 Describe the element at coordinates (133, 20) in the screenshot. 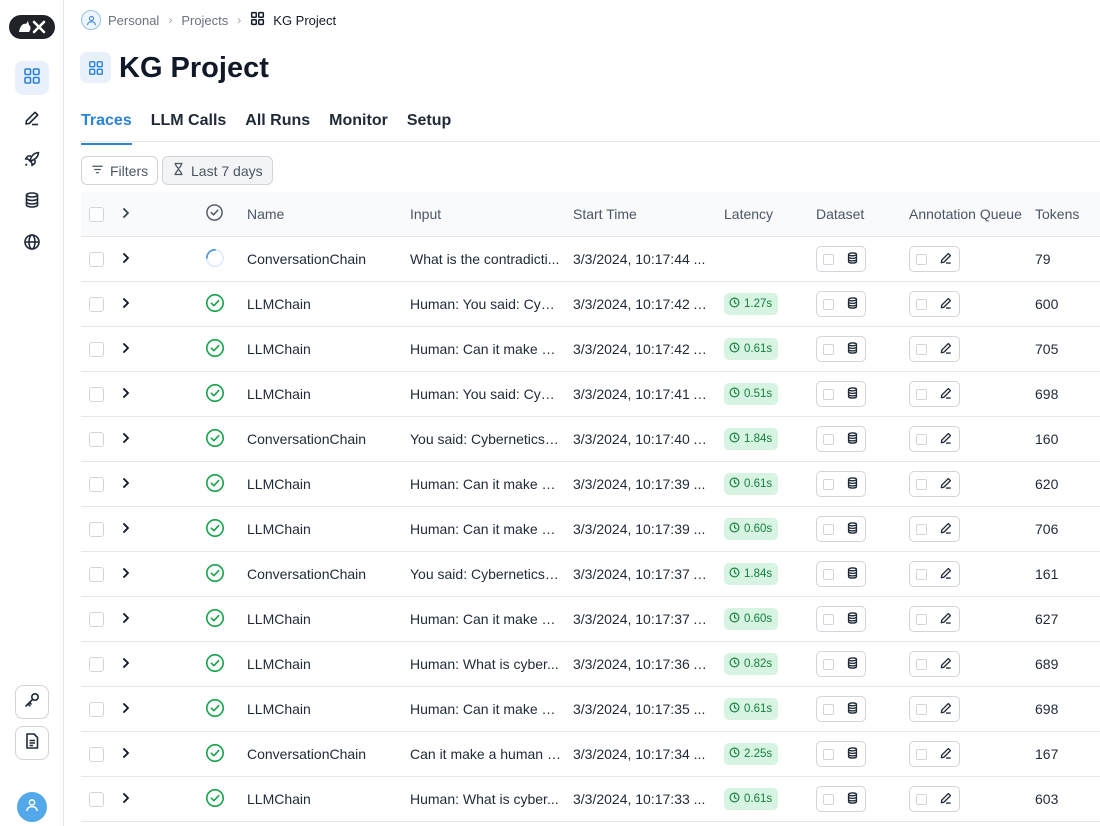

I see `breadcrumb-personal: Personal` at that location.